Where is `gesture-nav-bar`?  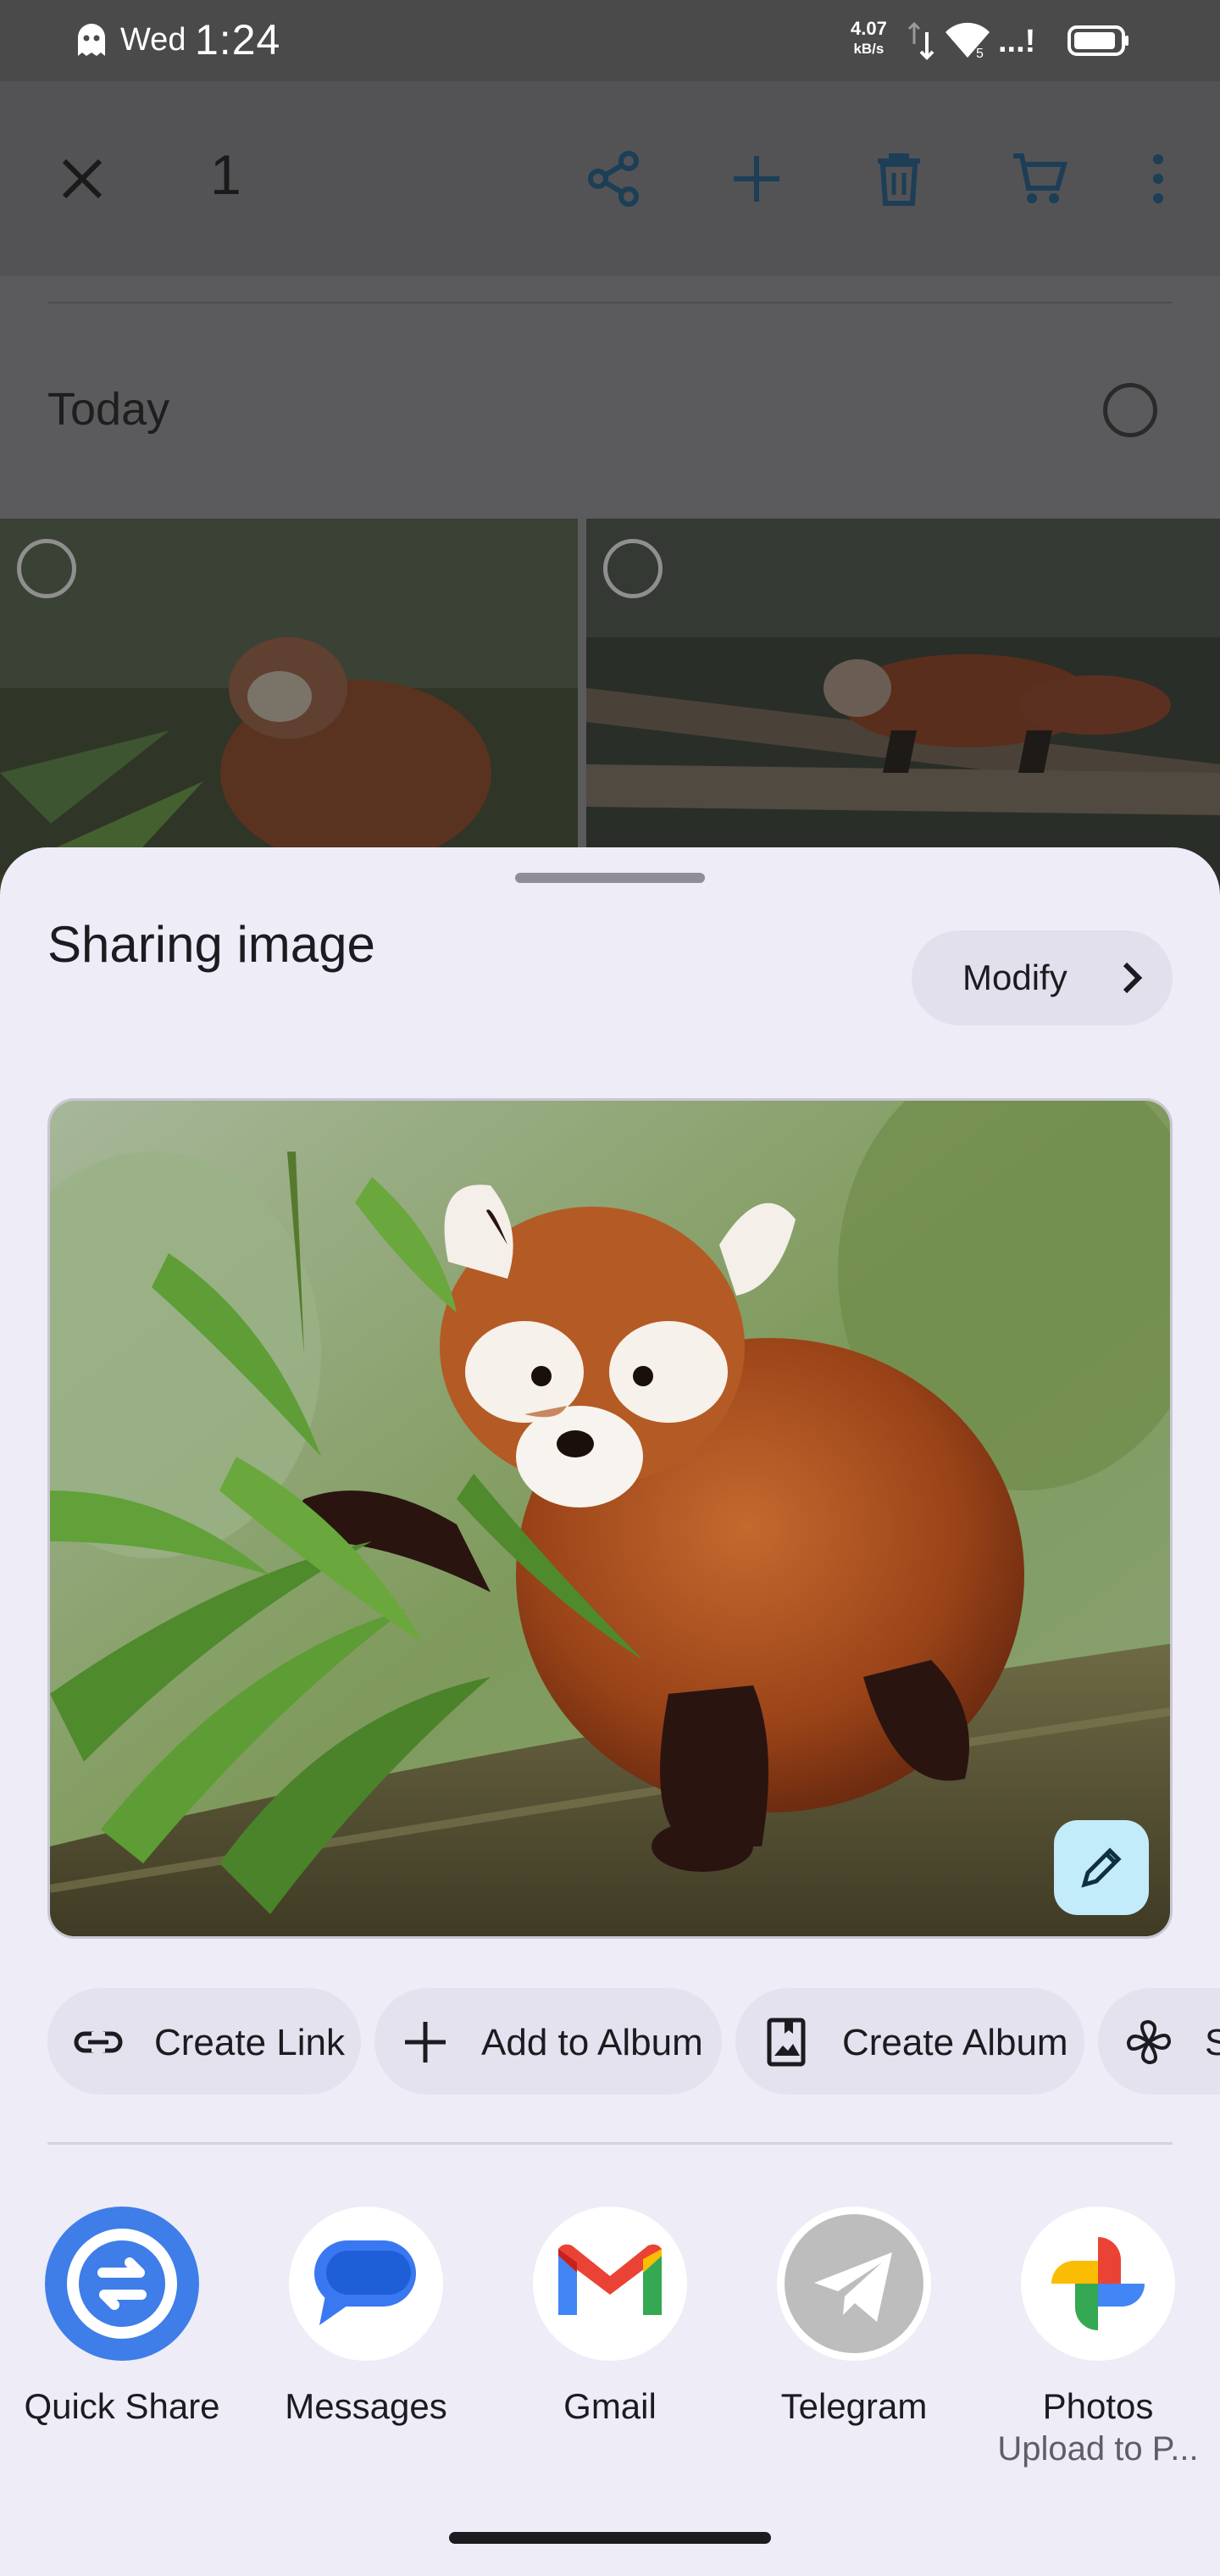 gesture-nav-bar is located at coordinates (610, 2538).